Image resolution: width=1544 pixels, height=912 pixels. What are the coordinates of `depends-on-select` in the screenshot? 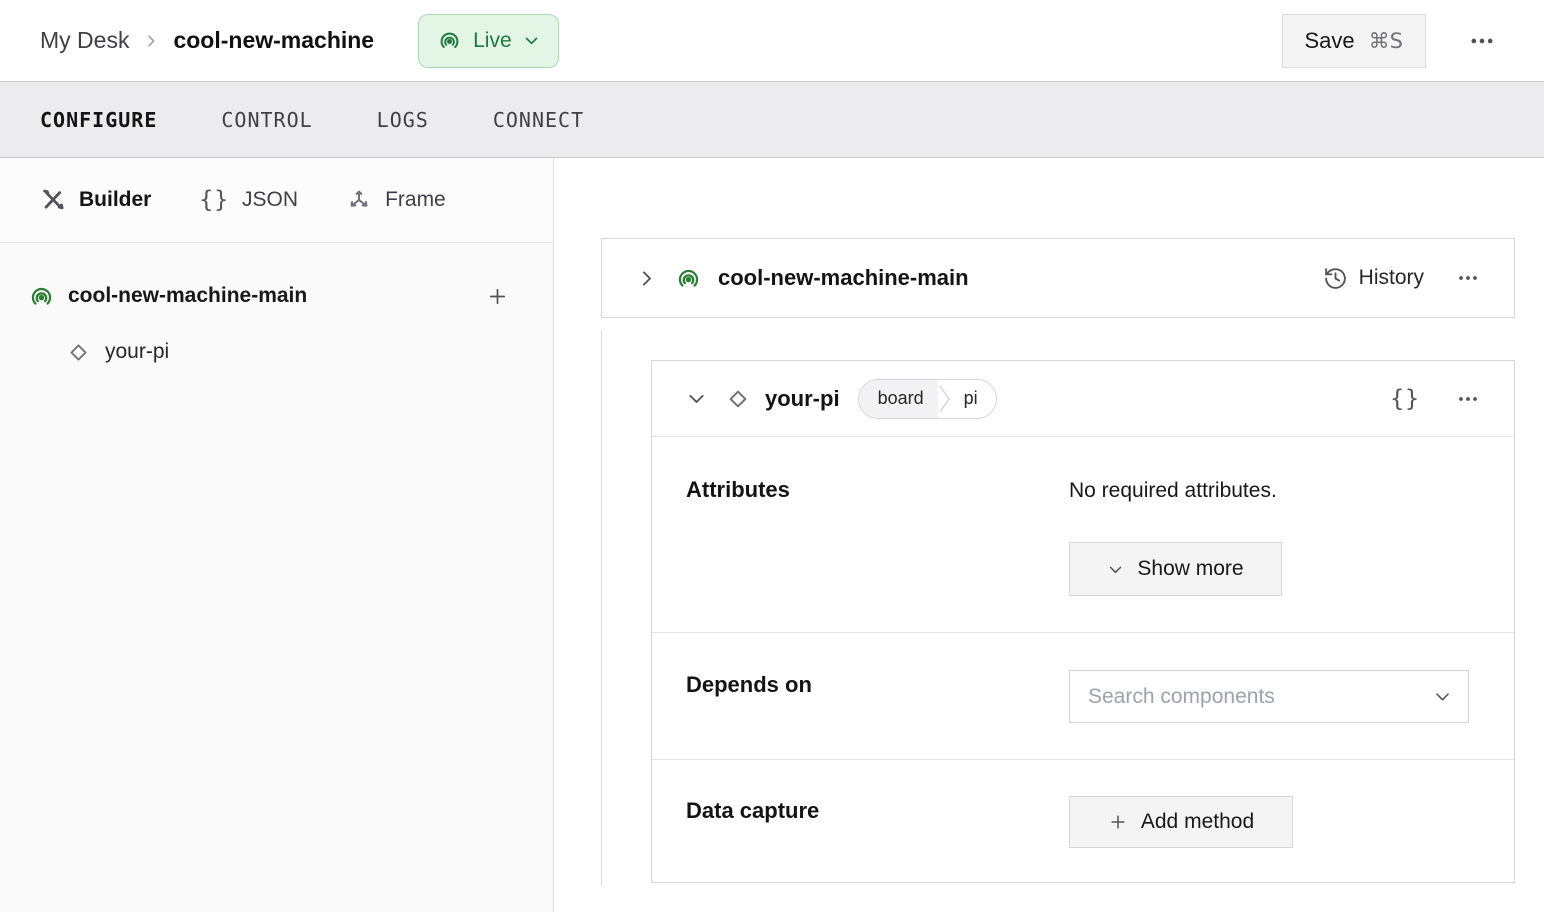 It's located at (1269, 696).